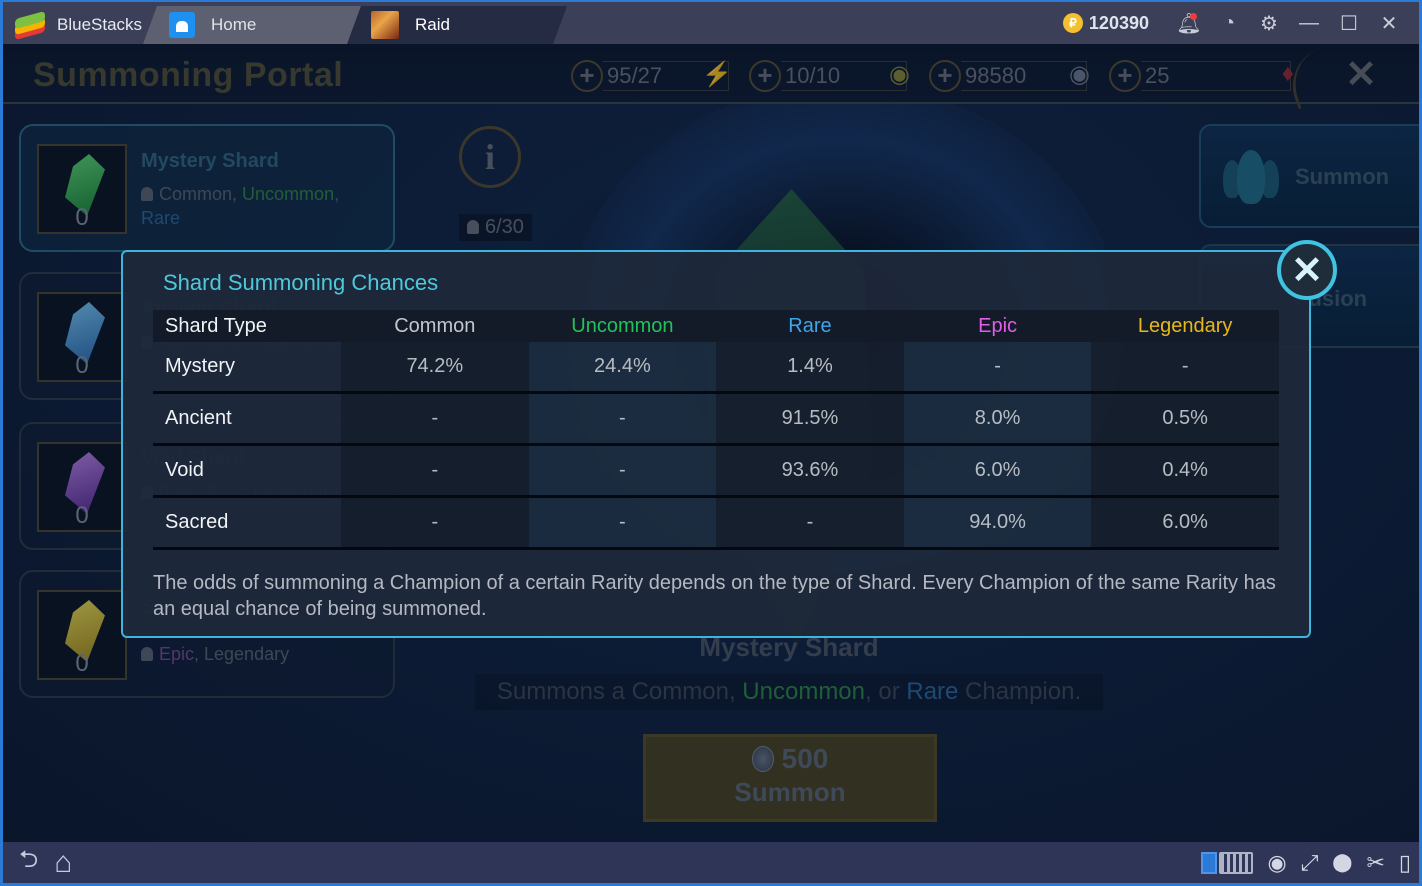 Image resolution: width=1422 pixels, height=886 pixels. What do you see at coordinates (1118, 22) in the screenshot?
I see `coin-balance: 120390` at bounding box center [1118, 22].